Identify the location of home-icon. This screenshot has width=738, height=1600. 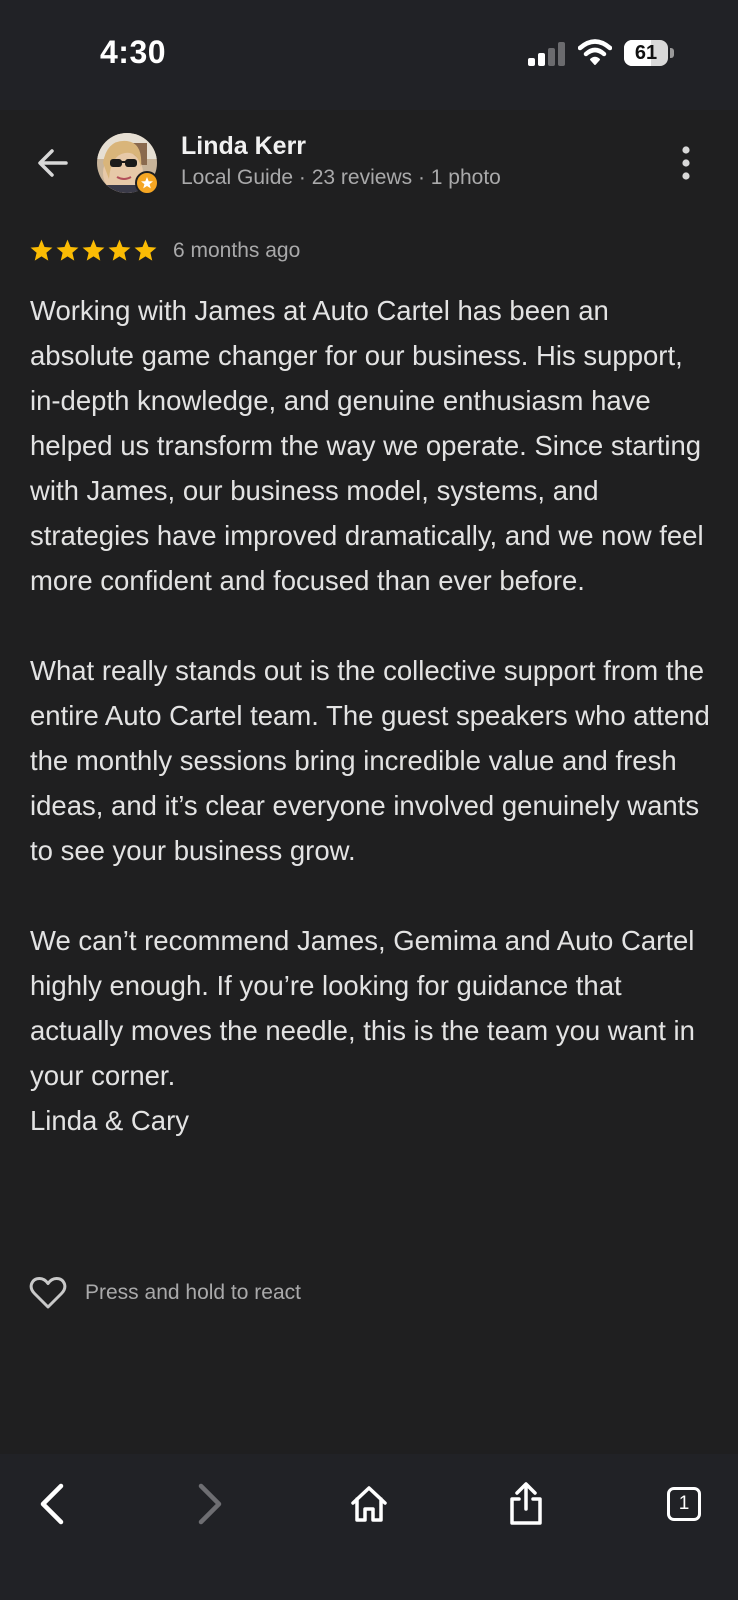
(369, 1504).